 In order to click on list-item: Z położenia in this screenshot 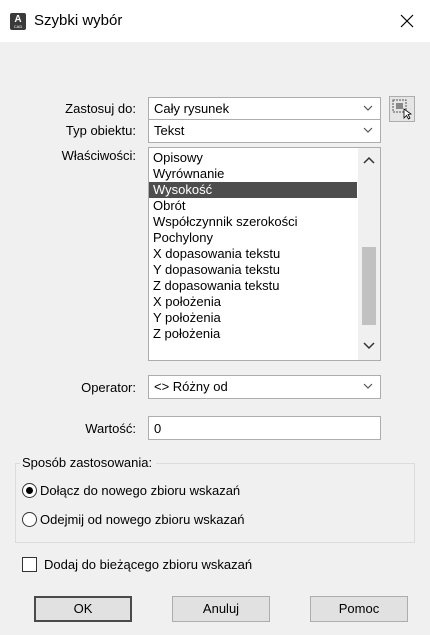, I will do `click(186, 334)`.